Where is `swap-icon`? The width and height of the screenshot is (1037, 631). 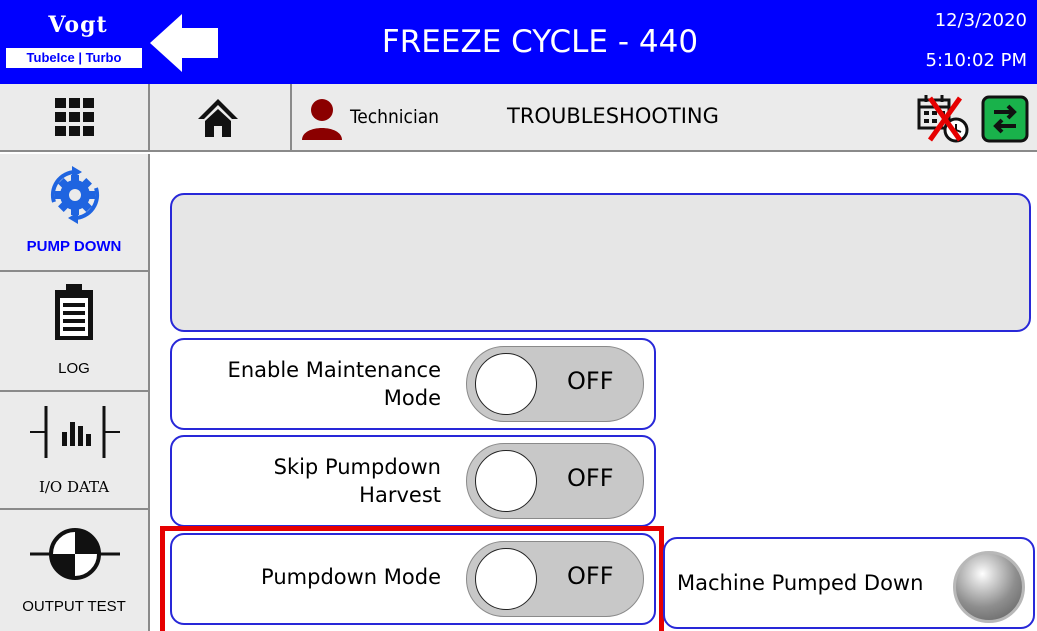
swap-icon is located at coordinates (1005, 119).